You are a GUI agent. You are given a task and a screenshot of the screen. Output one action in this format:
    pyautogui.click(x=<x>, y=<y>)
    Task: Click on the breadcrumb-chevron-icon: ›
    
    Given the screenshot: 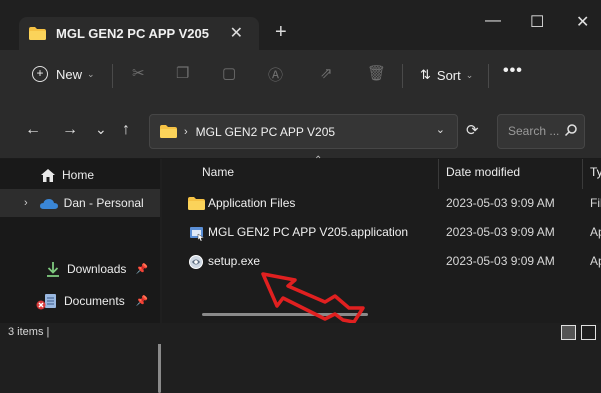 What is the action you would take?
    pyautogui.click(x=186, y=132)
    